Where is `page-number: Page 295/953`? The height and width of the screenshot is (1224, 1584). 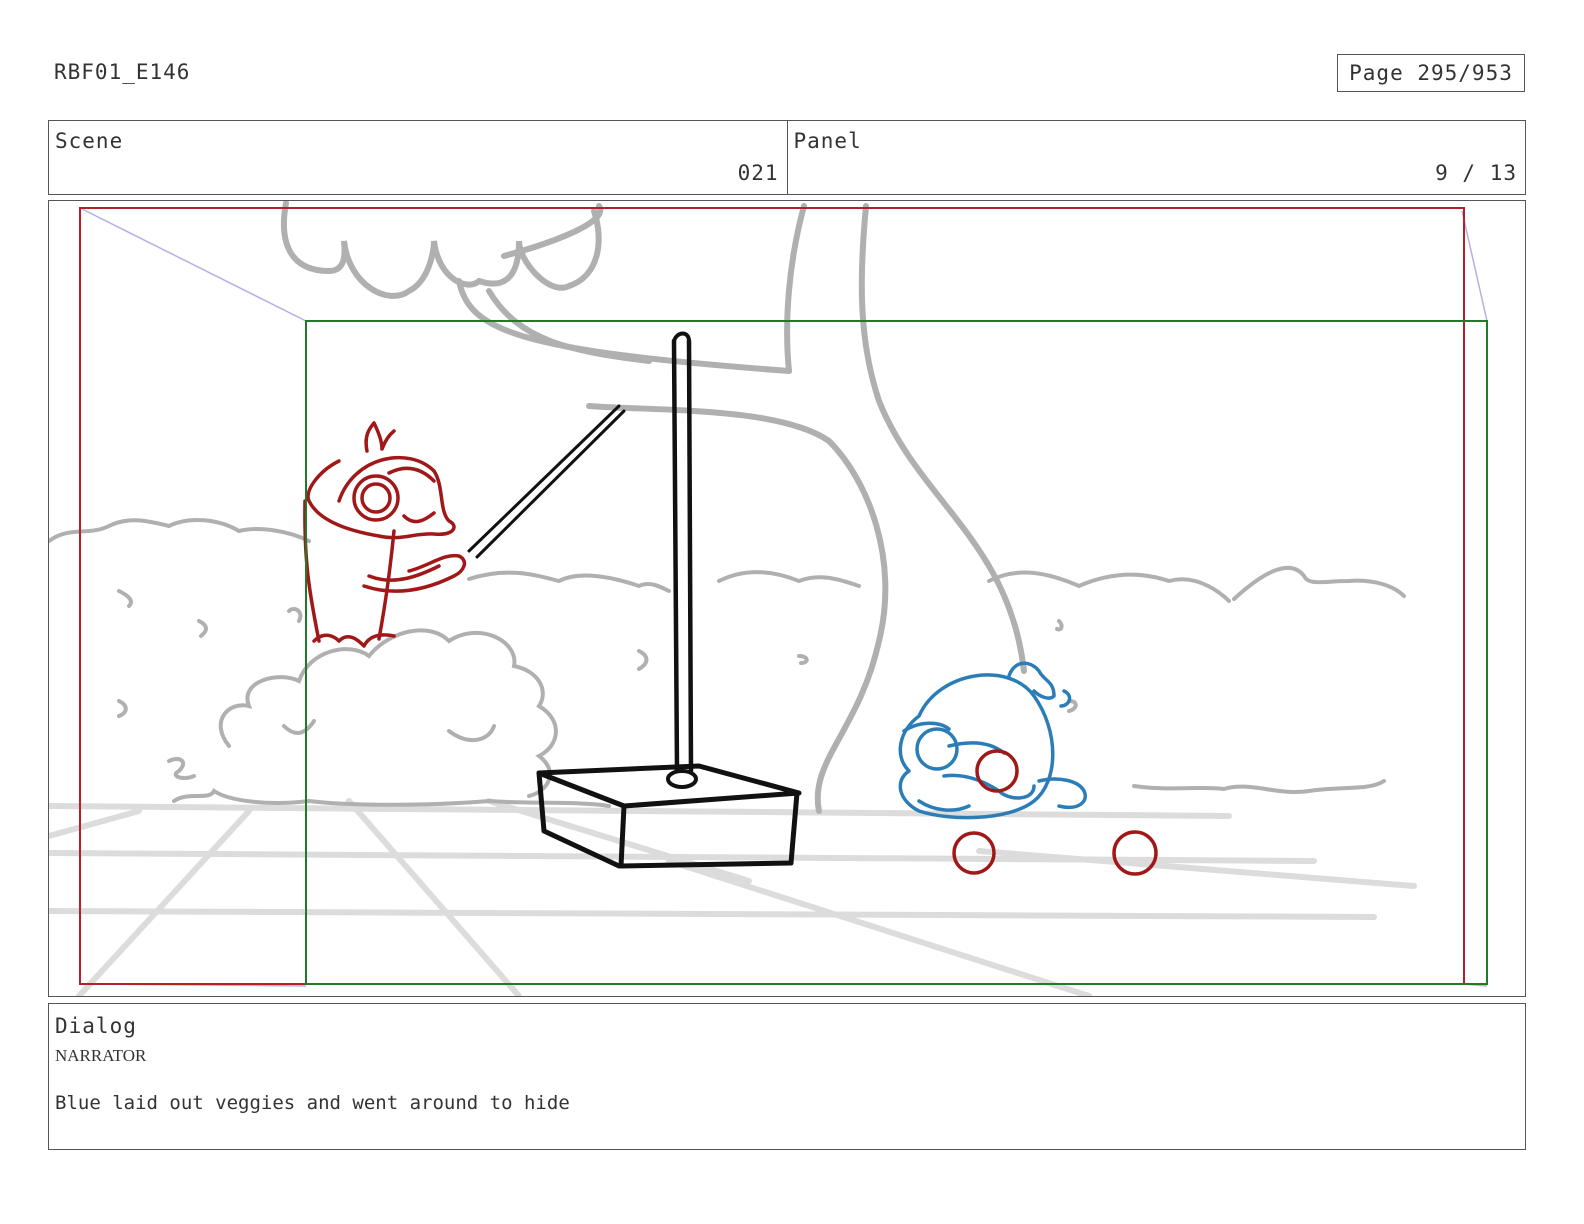
page-number: Page 295/953 is located at coordinates (1431, 73).